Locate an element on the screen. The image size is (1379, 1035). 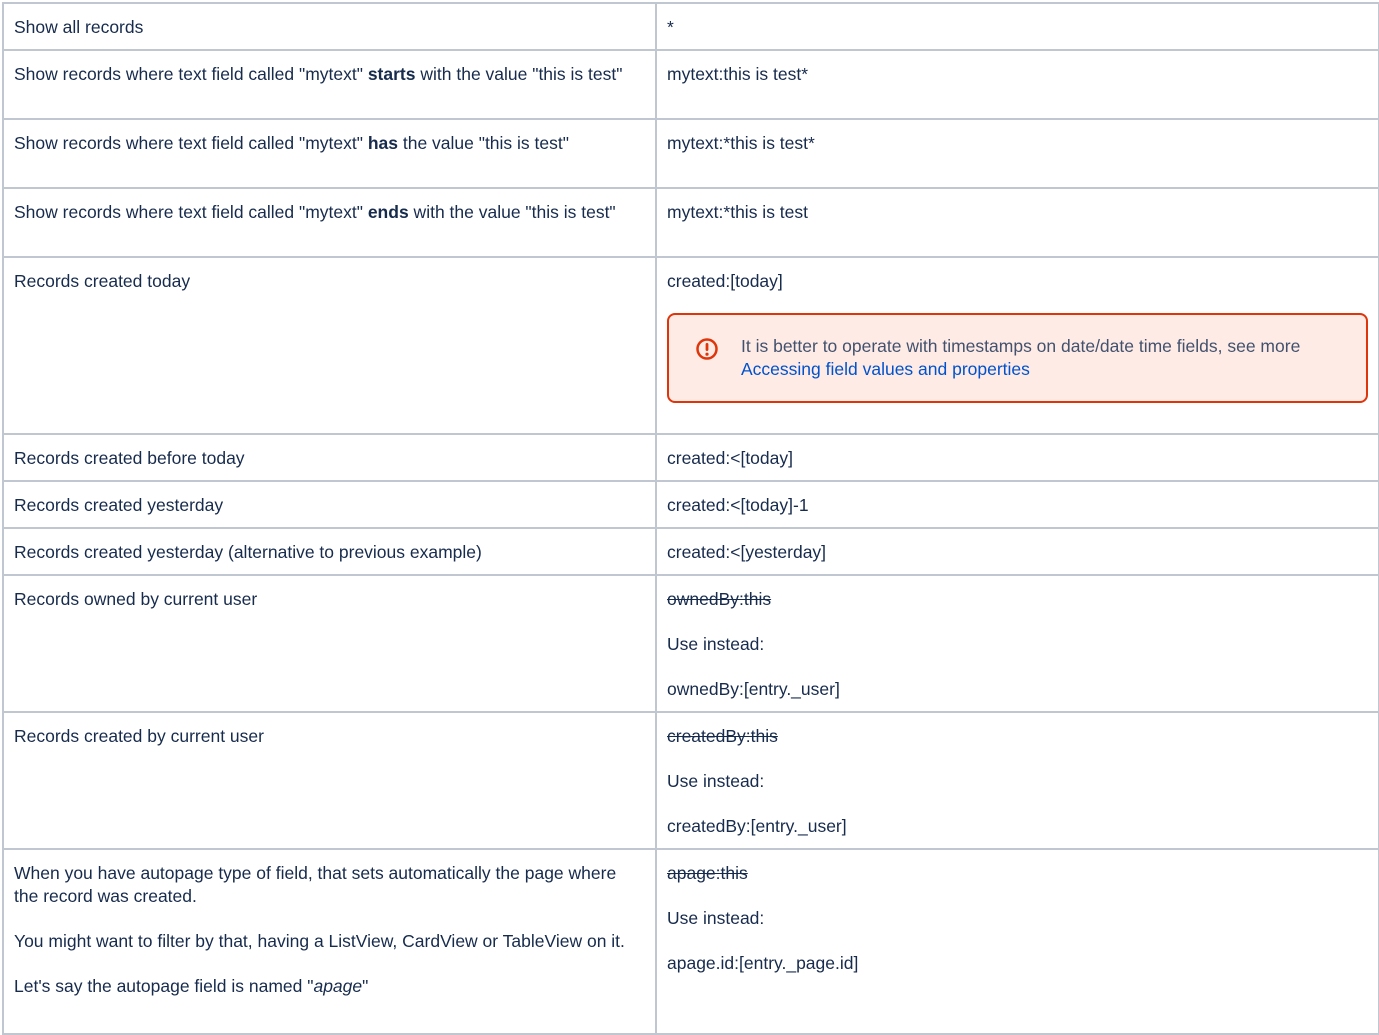
description-cell: Records owned by current user is located at coordinates (329, 643).